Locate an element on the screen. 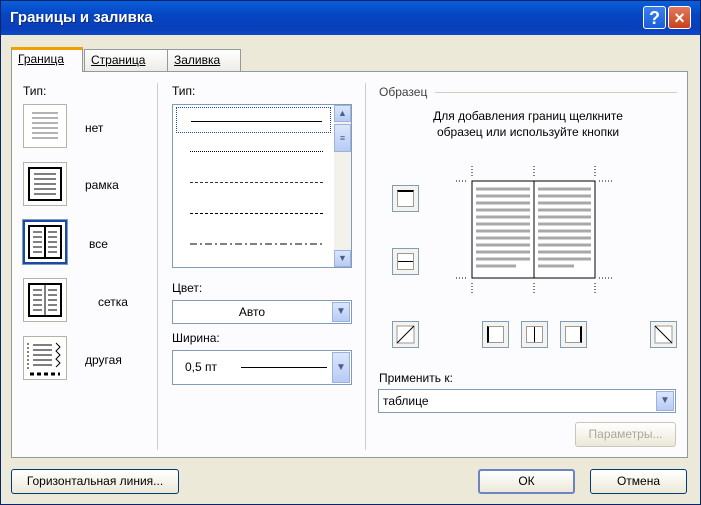 The image size is (701, 505). setting-all-button is located at coordinates (45, 242).